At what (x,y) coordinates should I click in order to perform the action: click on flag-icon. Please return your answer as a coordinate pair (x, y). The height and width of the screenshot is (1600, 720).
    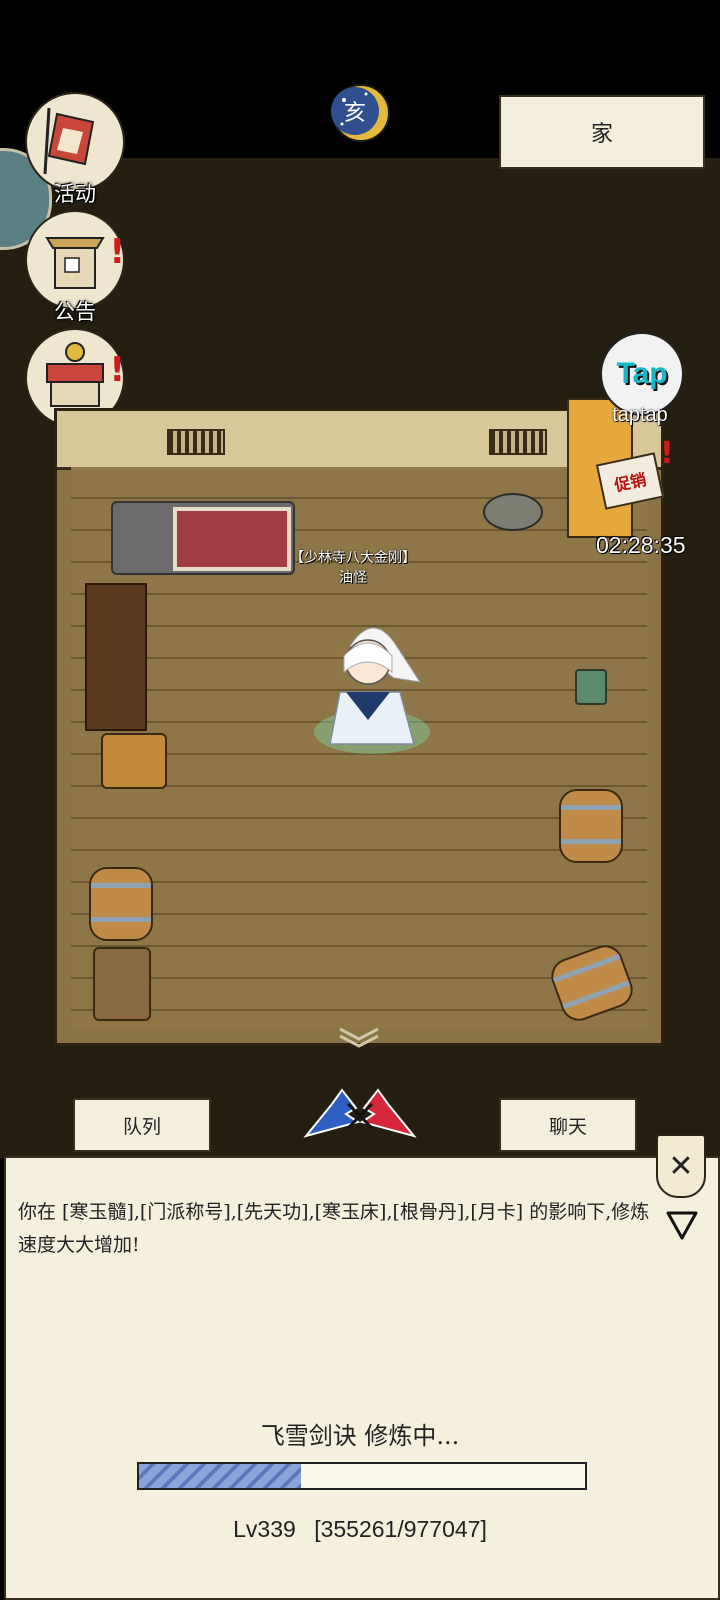
    Looking at the image, I should click on (69, 141).